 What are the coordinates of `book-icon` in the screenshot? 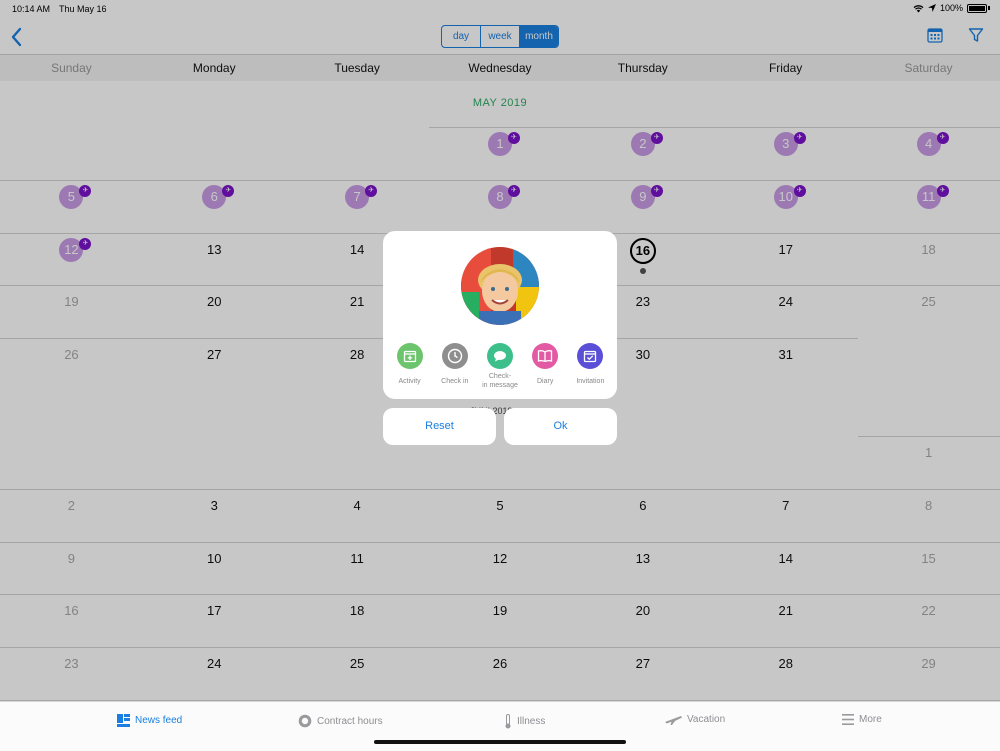 It's located at (545, 356).